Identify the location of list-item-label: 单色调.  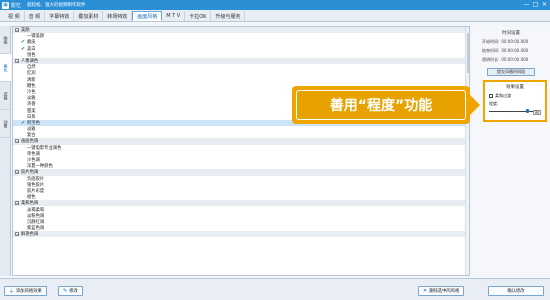
(33, 154).